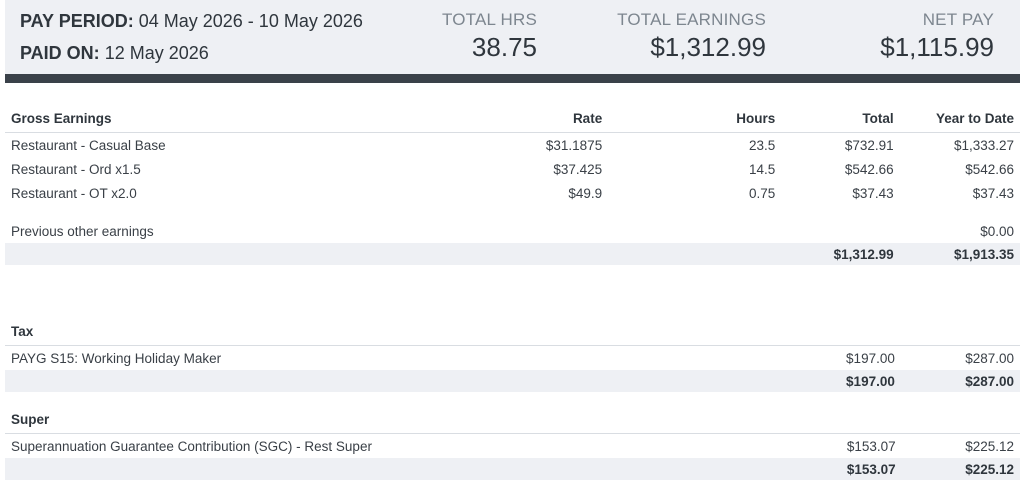 The width and height of the screenshot is (1024, 491). I want to click on earning-total: $37.43, so click(873, 193).